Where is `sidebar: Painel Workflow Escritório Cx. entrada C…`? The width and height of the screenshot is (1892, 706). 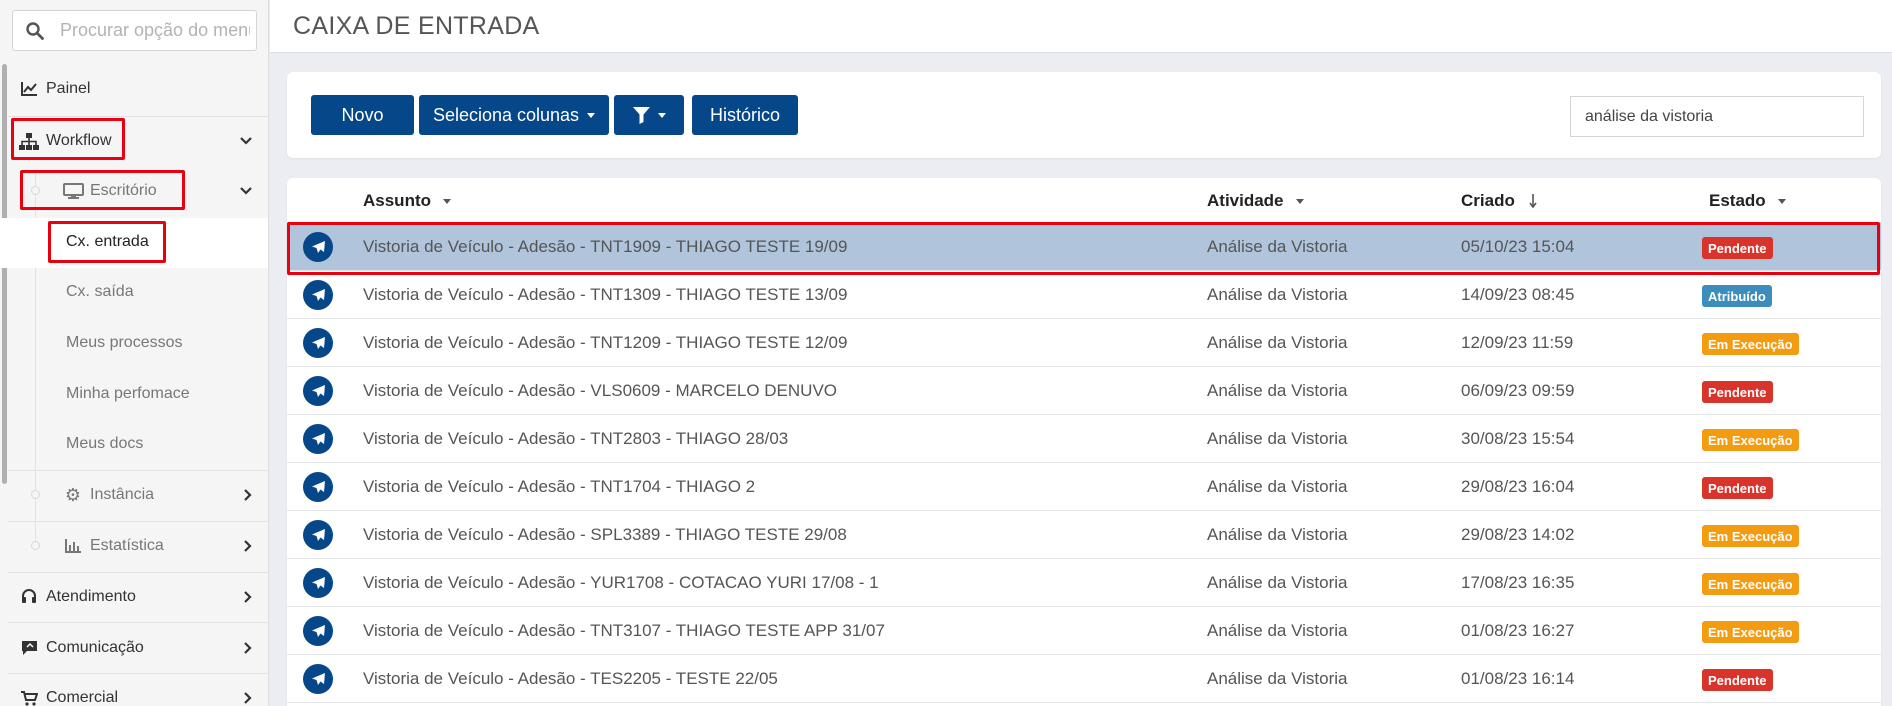 sidebar: Painel Workflow Escritório Cx. entrada C… is located at coordinates (134, 353).